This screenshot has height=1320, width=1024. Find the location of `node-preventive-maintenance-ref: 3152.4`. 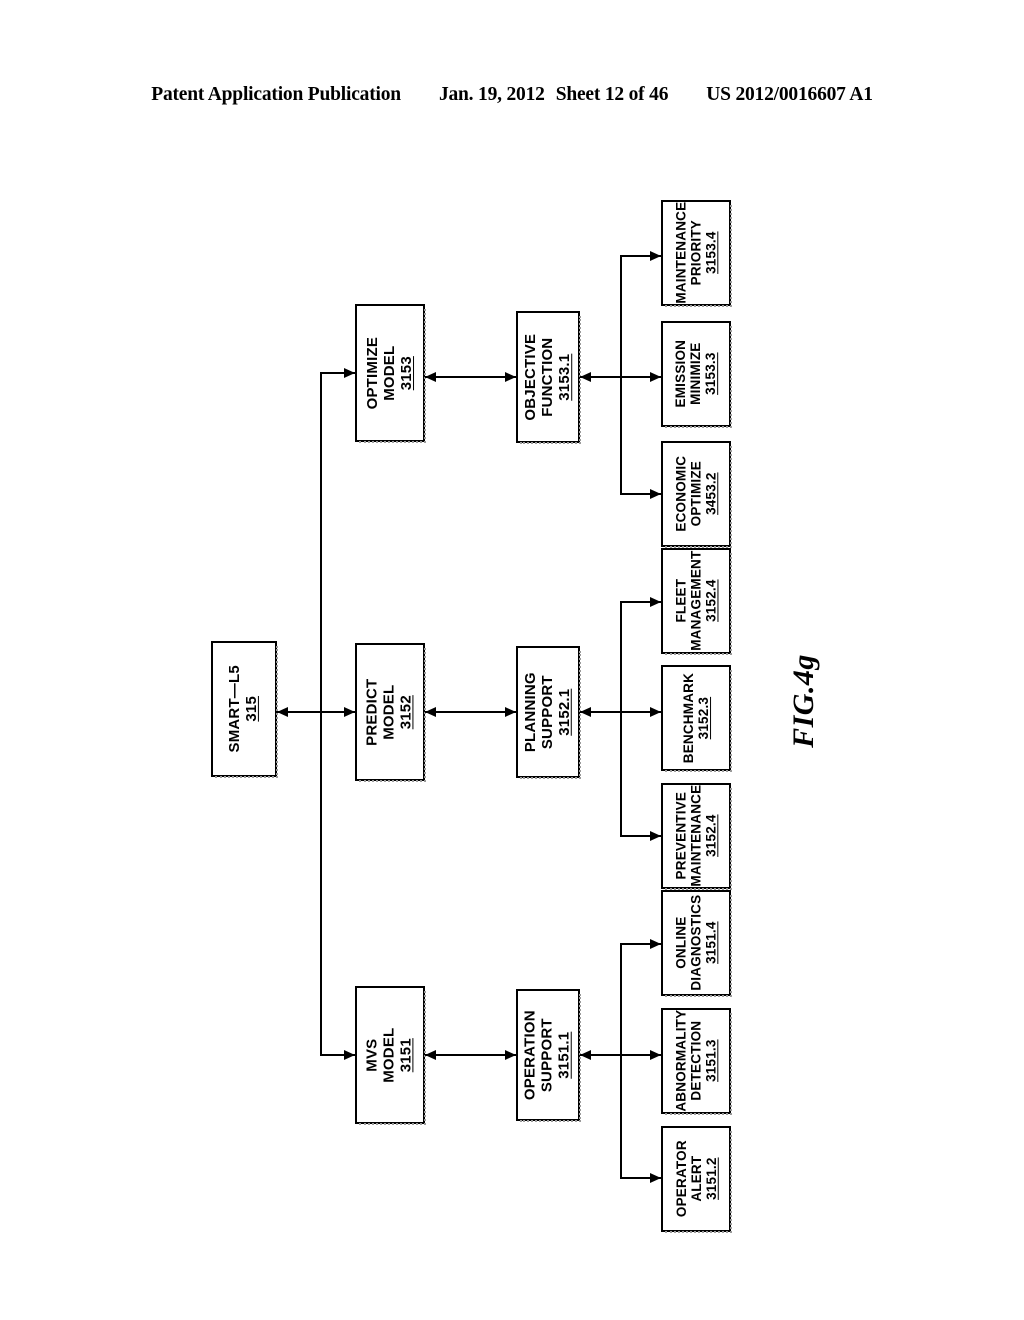

node-preventive-maintenance-ref: 3152.4 is located at coordinates (711, 836).